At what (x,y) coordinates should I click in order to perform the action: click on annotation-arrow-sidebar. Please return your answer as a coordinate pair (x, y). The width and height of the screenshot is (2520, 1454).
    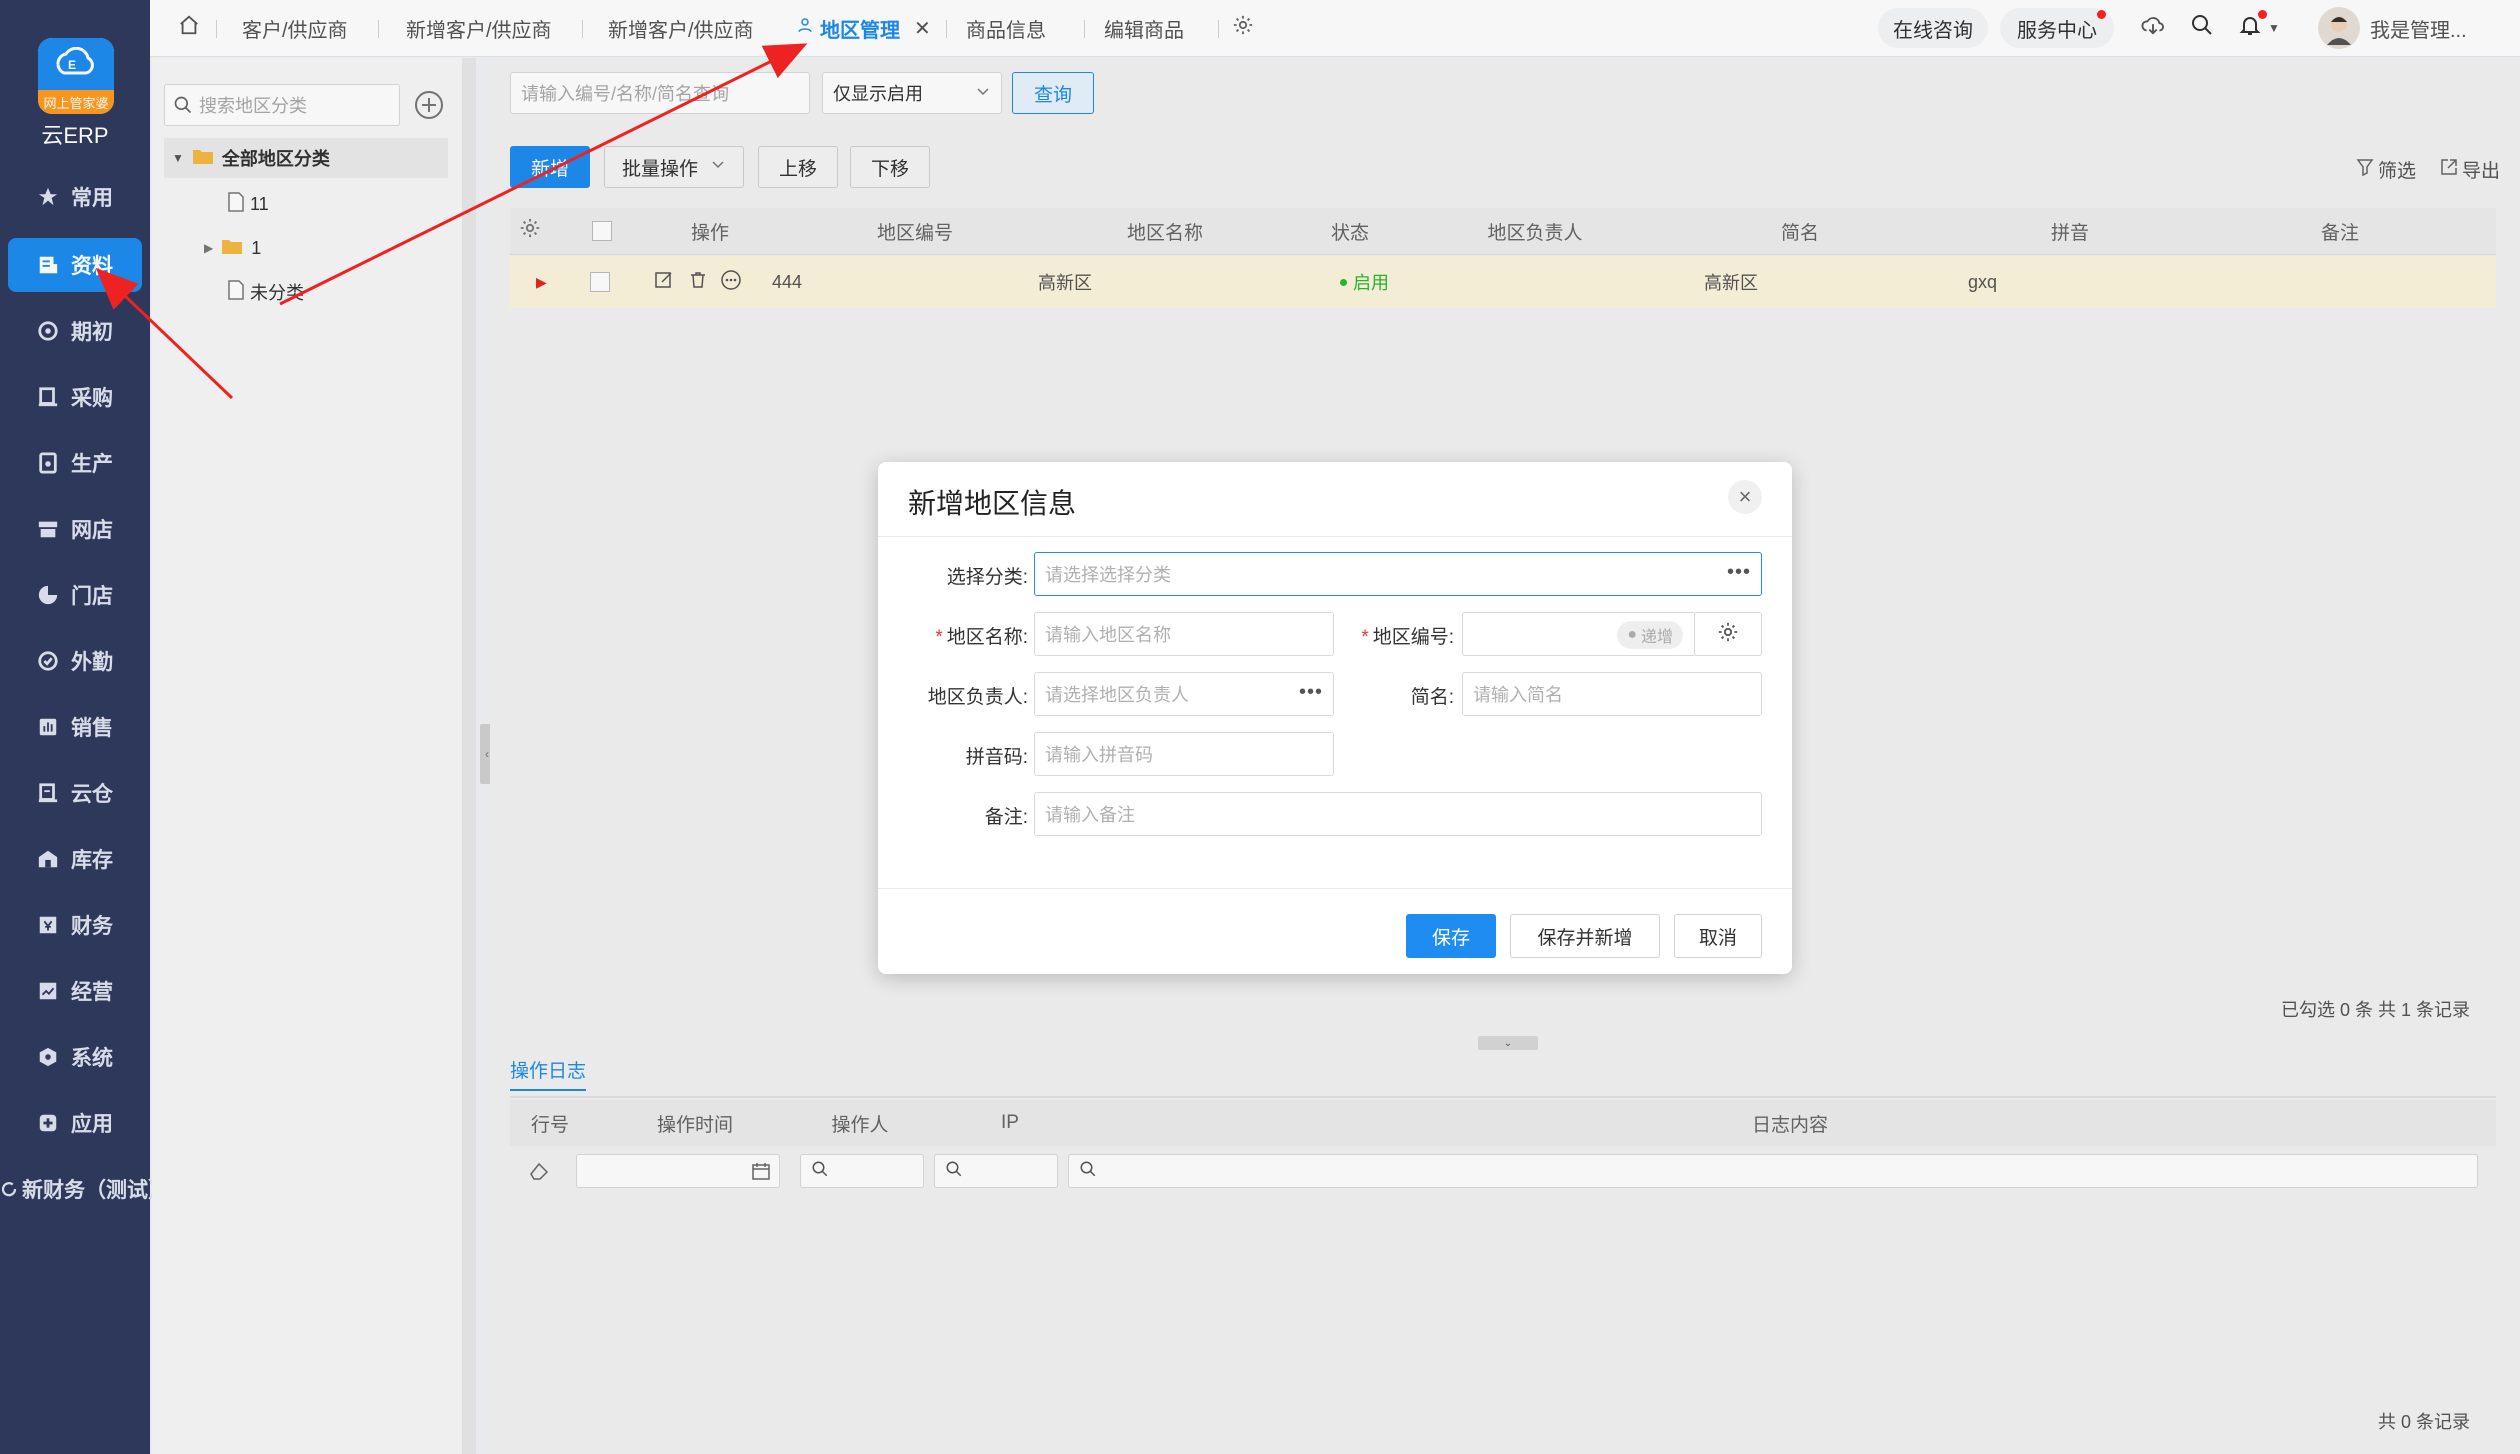
    Looking at the image, I should click on (164, 333).